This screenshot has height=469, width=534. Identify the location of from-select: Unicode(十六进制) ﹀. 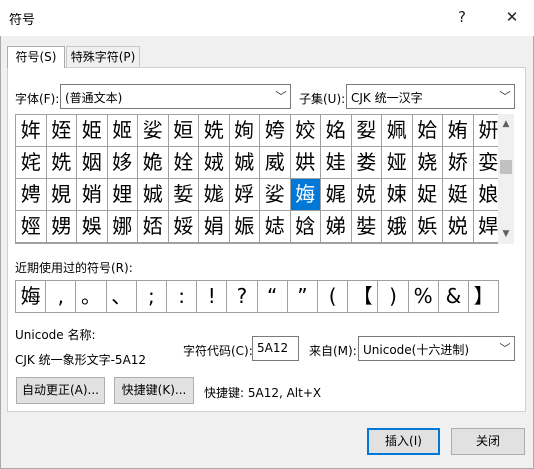
(436, 348).